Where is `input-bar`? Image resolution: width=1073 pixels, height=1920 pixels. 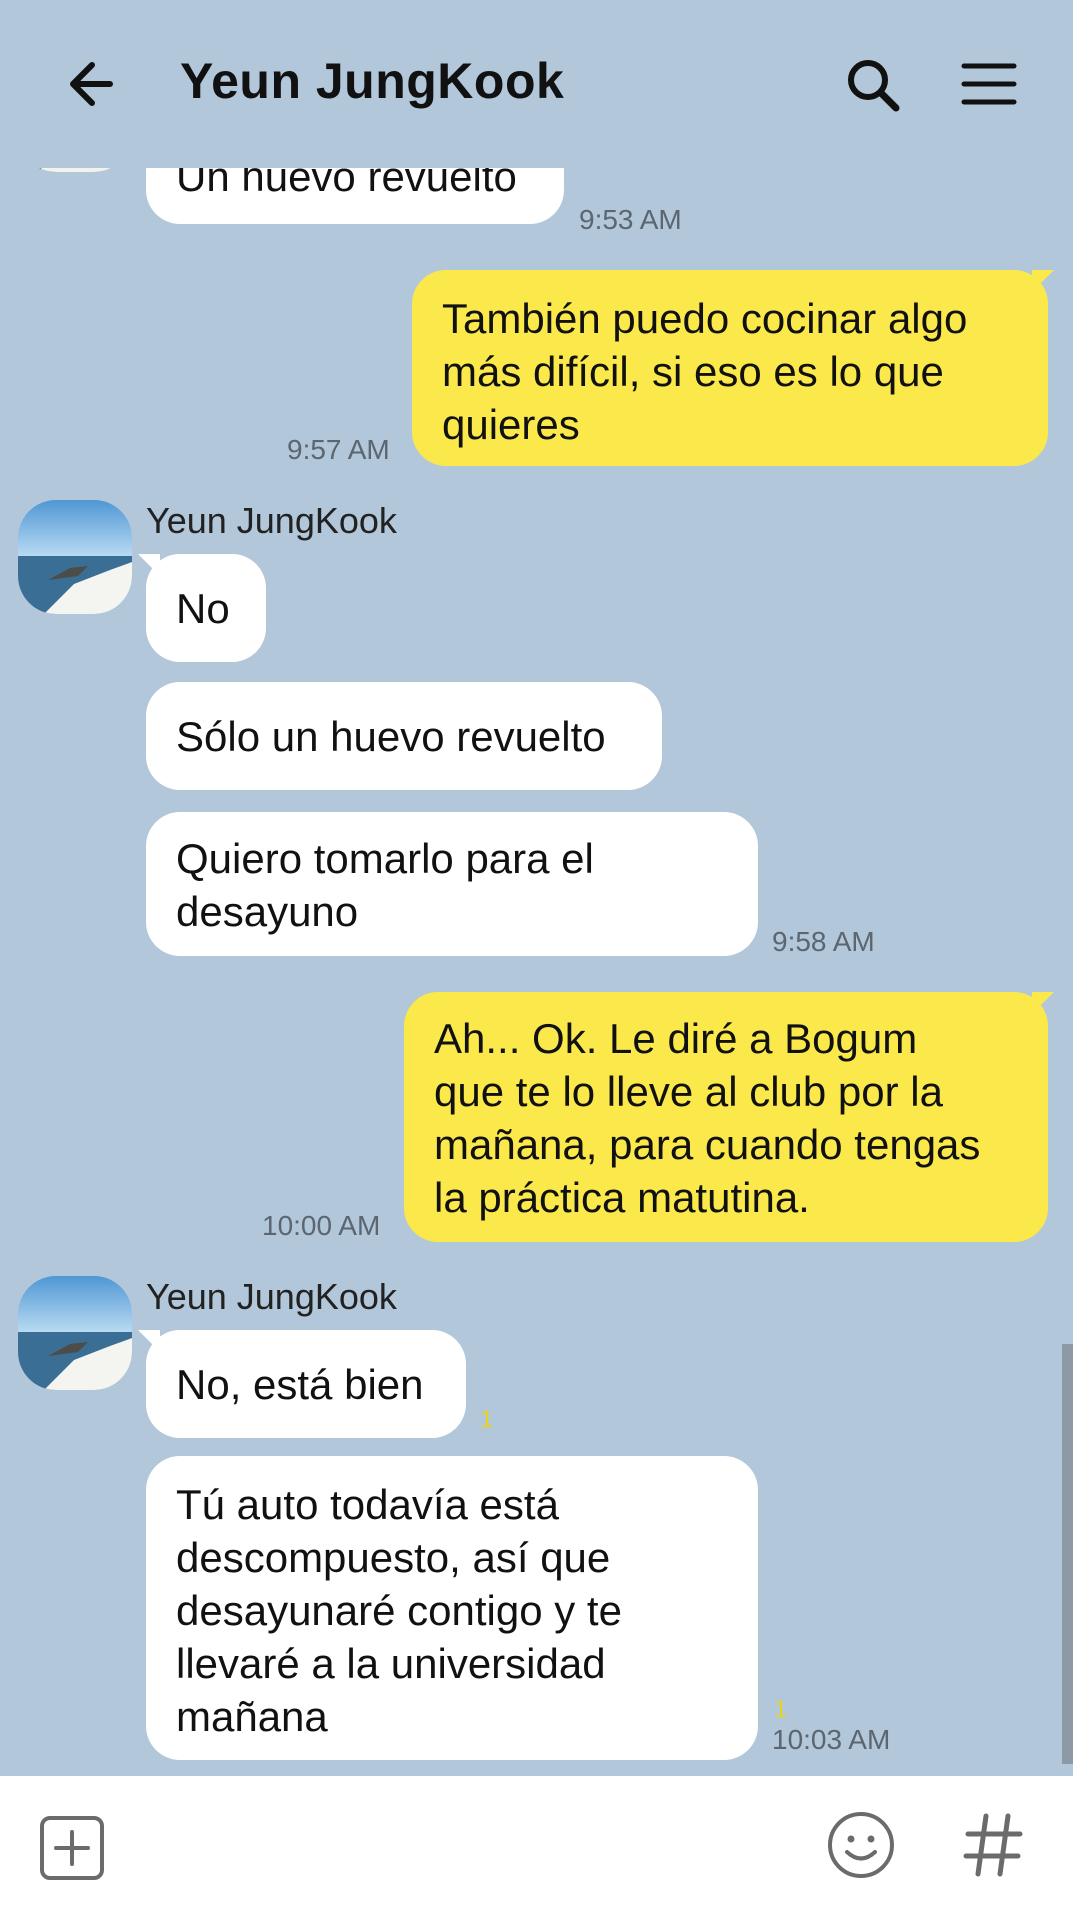
input-bar is located at coordinates (536, 1848).